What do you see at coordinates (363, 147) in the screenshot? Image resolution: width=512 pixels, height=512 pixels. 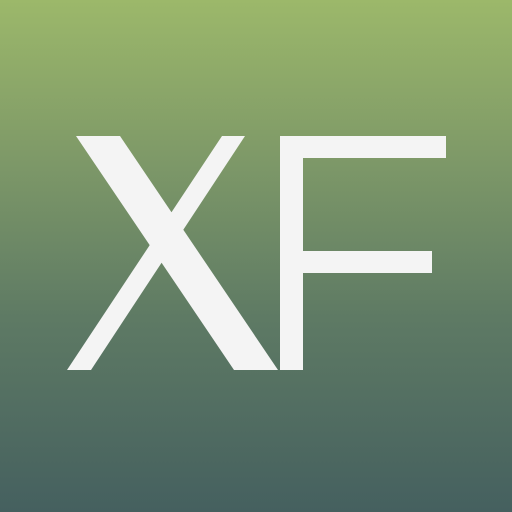 I see `letter-f-top-bar` at bounding box center [363, 147].